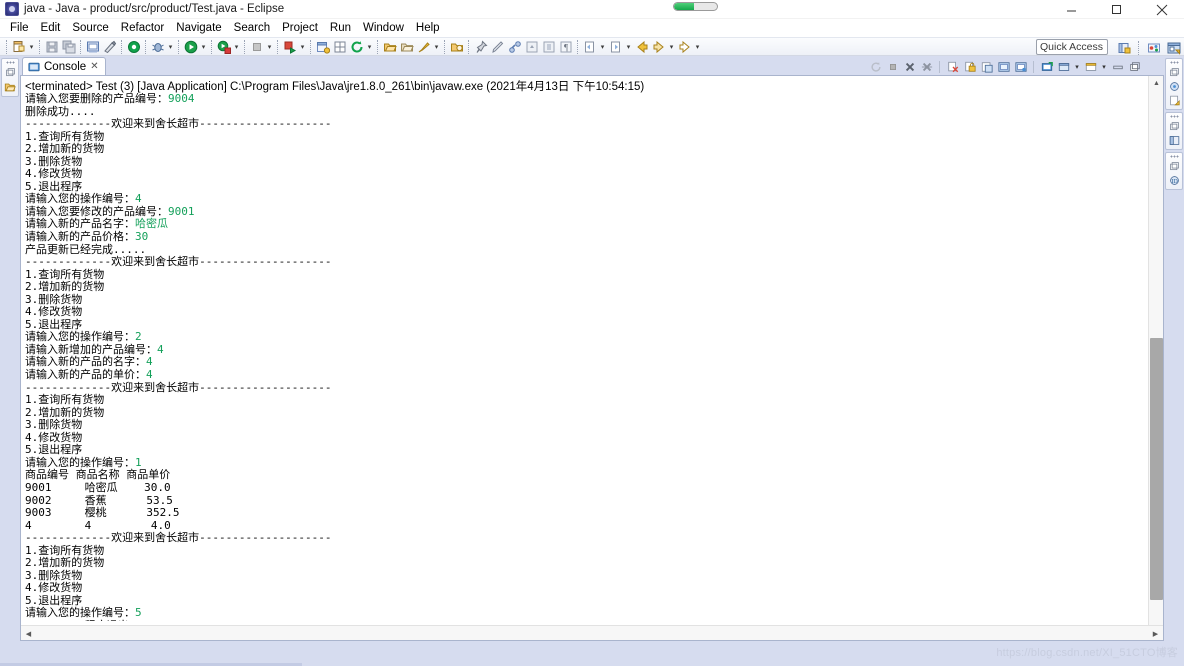 Image resolution: width=1184 pixels, height=666 pixels. Describe the element at coordinates (592, 632) in the screenshot. I see `console-horizontal-scrollbar: ◀ ▶` at that location.